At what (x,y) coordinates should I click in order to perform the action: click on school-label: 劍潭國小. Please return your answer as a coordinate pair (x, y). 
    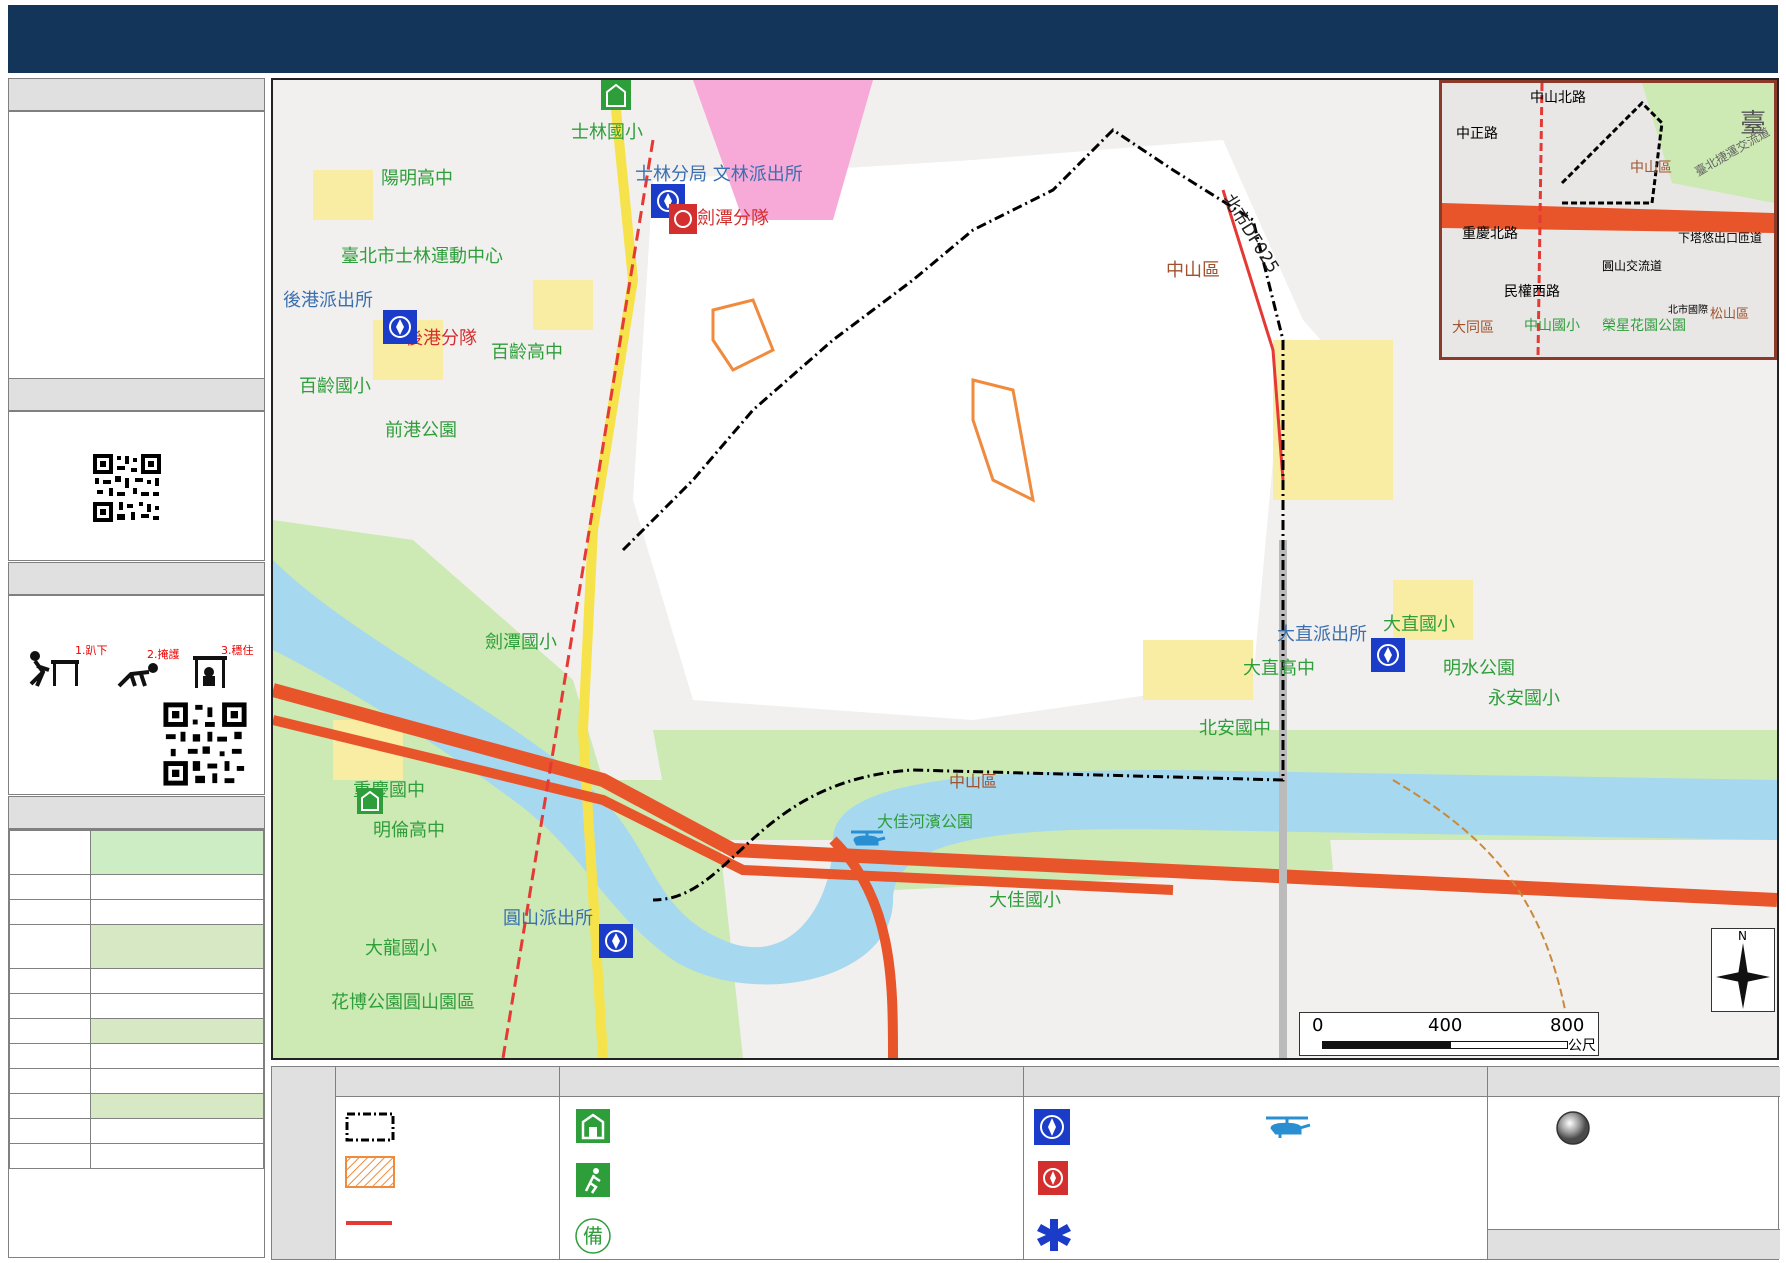
    Looking at the image, I should click on (521, 641).